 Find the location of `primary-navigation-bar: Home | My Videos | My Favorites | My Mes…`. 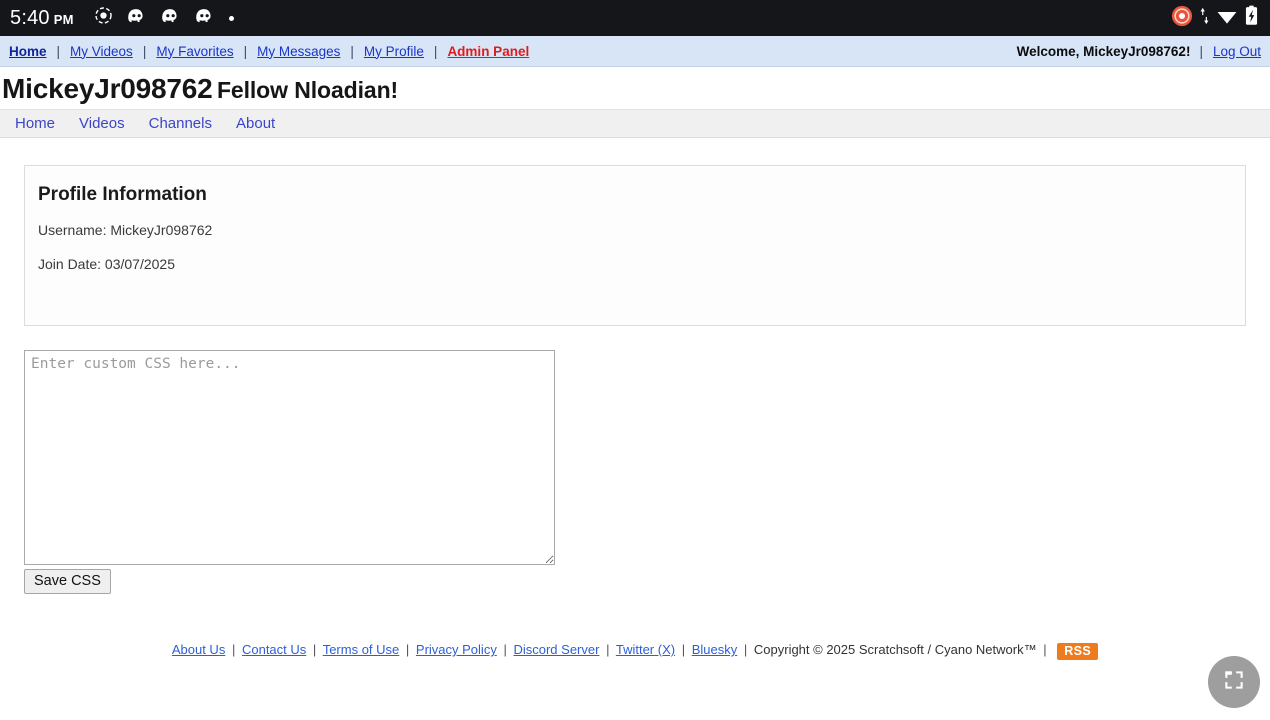

primary-navigation-bar: Home | My Videos | My Favorites | My Mes… is located at coordinates (635, 51).